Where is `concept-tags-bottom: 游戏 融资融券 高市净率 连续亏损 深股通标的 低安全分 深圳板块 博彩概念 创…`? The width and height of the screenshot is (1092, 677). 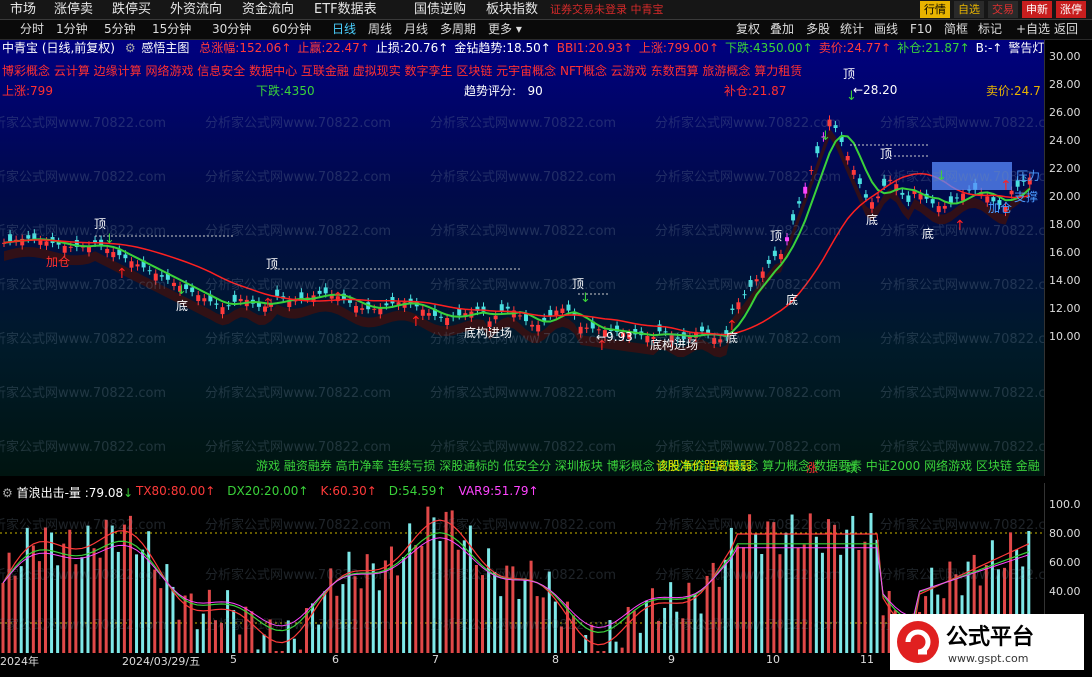 concept-tags-bottom: 游戏 融资融券 高市净率 连续亏损 深股通标的 低安全分 深圳板块 博彩概念 创… is located at coordinates (650, 466).